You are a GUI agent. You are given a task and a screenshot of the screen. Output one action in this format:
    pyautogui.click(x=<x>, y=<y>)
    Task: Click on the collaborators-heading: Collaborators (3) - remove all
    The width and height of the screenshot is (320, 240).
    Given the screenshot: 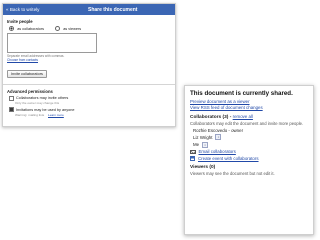 What is the action you would take?
    pyautogui.click(x=249, y=117)
    